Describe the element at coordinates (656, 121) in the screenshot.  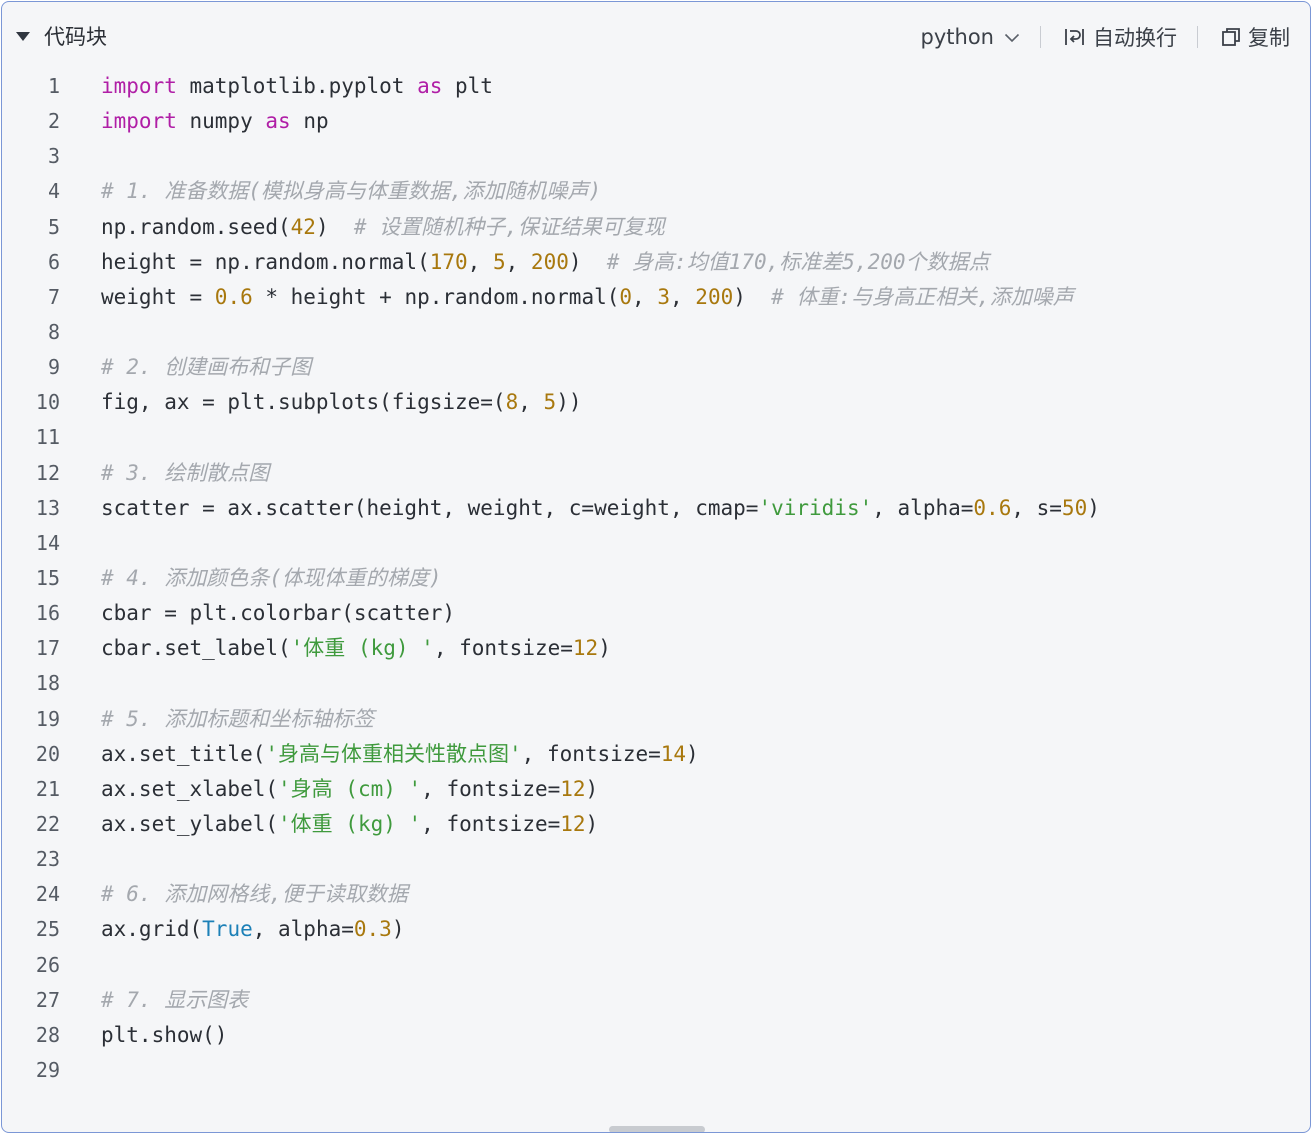
I see `code-line: 2 import numpy as np` at that location.